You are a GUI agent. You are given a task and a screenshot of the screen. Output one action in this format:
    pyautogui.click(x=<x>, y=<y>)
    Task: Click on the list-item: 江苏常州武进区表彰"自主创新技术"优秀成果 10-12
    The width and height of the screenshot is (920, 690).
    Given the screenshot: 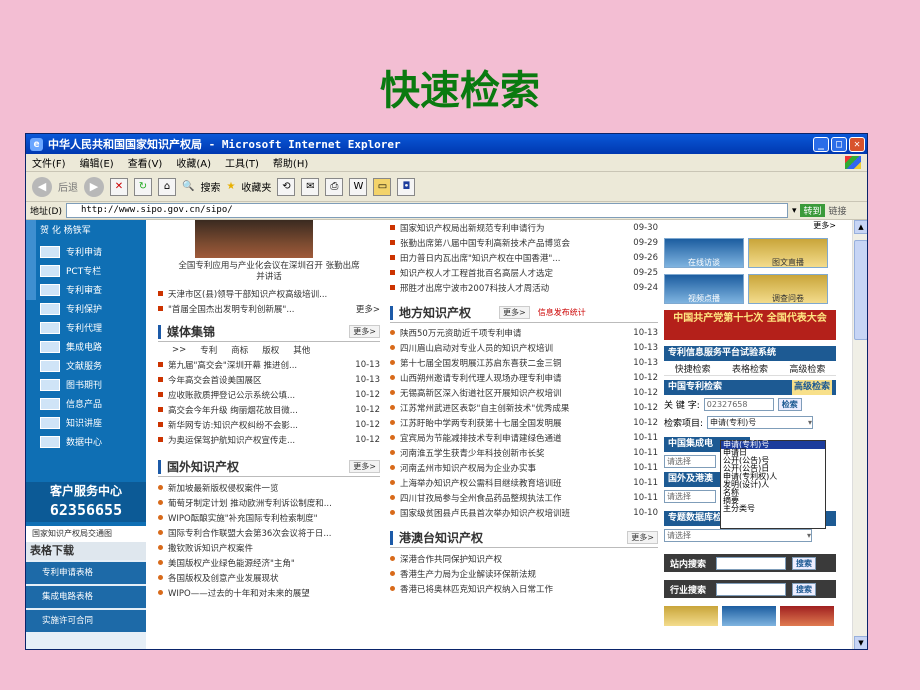 What is the action you would take?
    pyautogui.click(x=524, y=407)
    